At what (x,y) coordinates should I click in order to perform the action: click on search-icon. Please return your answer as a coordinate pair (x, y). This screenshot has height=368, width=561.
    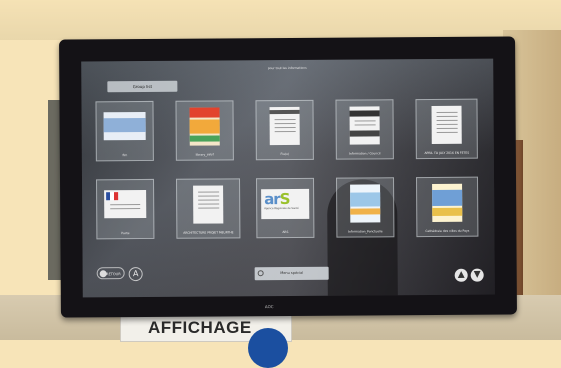
    Looking at the image, I should click on (260, 273).